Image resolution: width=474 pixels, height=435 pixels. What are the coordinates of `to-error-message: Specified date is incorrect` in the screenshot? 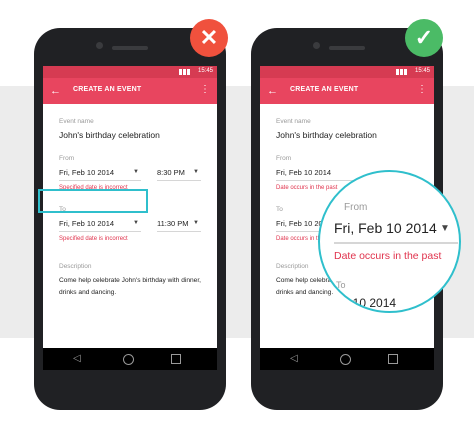 It's located at (93, 239).